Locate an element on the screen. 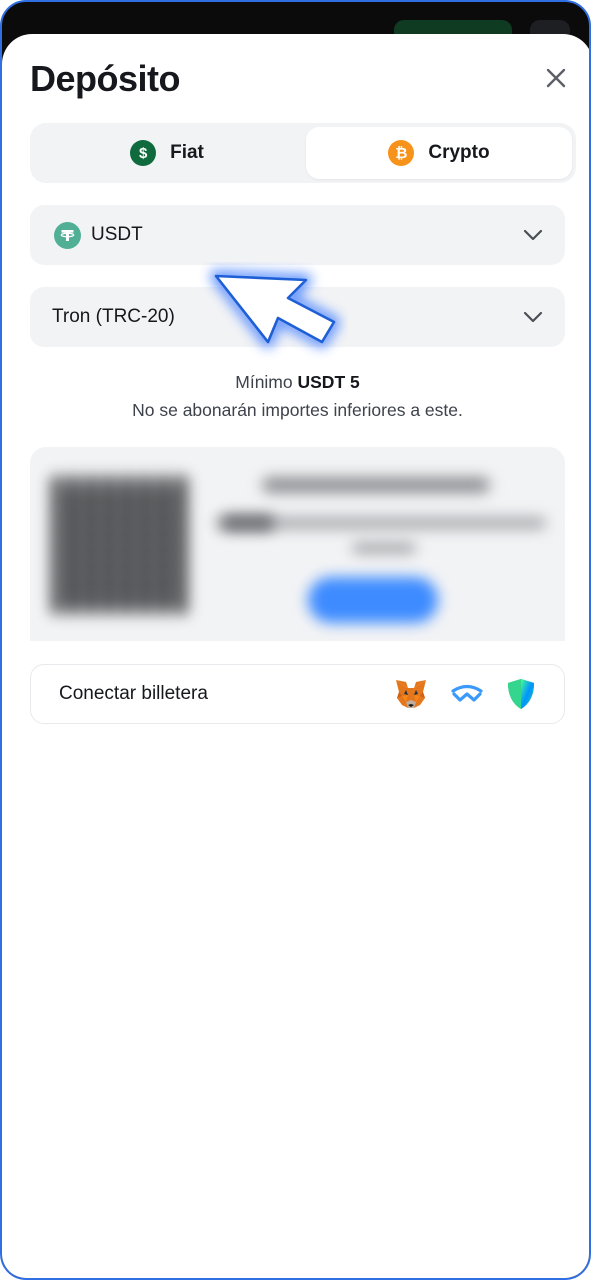 This screenshot has height=1280, width=591. minimum-prefix: Mínimo is located at coordinates (264, 382).